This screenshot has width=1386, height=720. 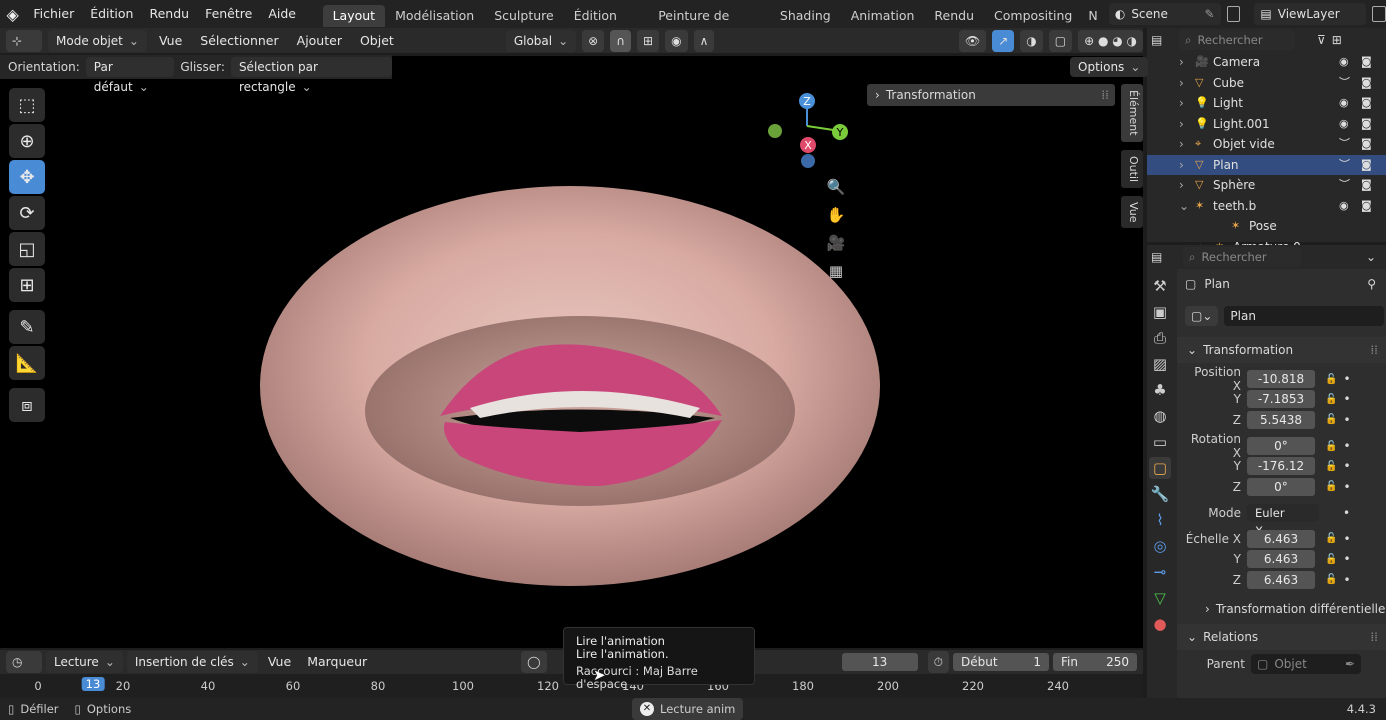 I want to click on grid-ortho-icon: ▦, so click(x=836, y=271).